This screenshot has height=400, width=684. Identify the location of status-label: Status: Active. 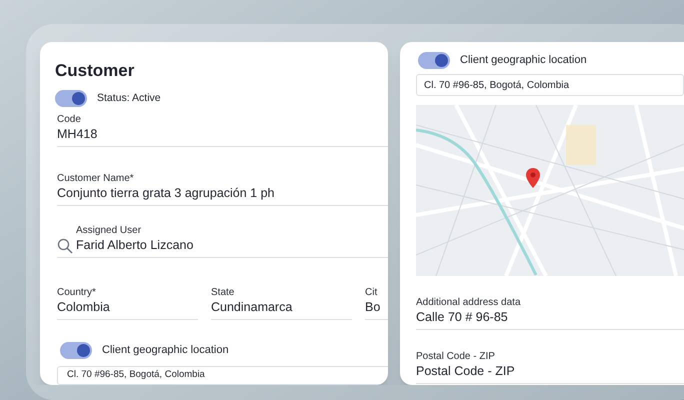
(129, 98).